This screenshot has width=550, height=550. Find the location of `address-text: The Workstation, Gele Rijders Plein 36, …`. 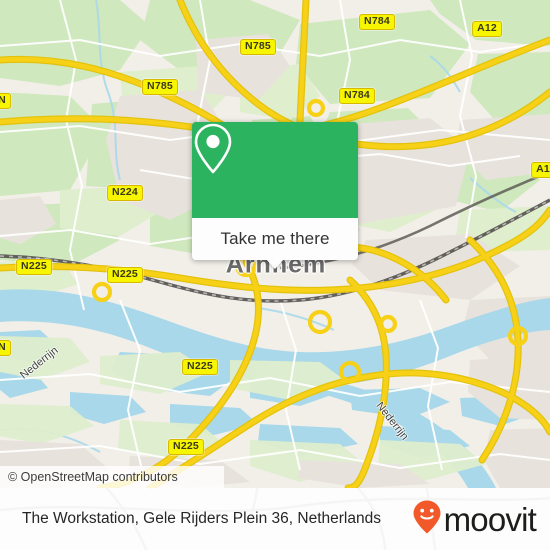

address-text: The Workstation, Gele Rijders Plein 36, … is located at coordinates (201, 518).